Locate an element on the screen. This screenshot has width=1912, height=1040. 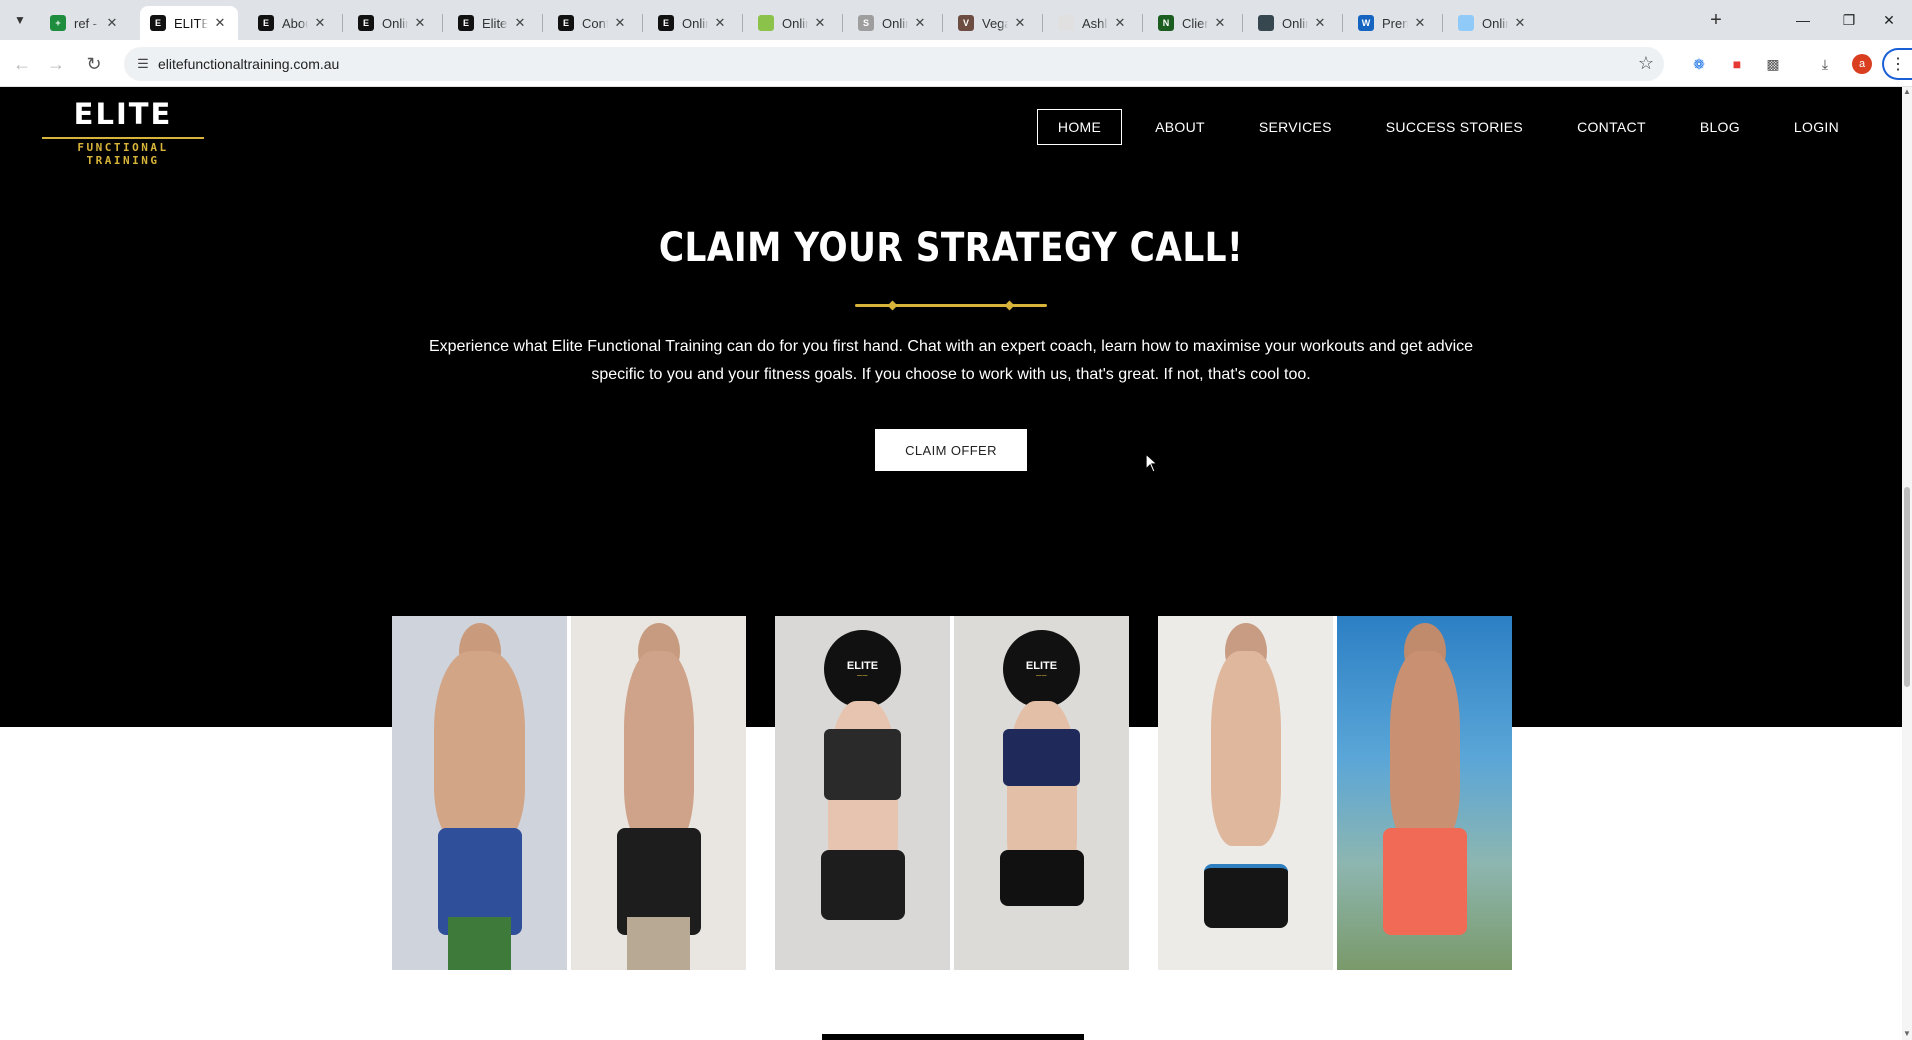
nav-item-home: HOME is located at coordinates (1079, 127).